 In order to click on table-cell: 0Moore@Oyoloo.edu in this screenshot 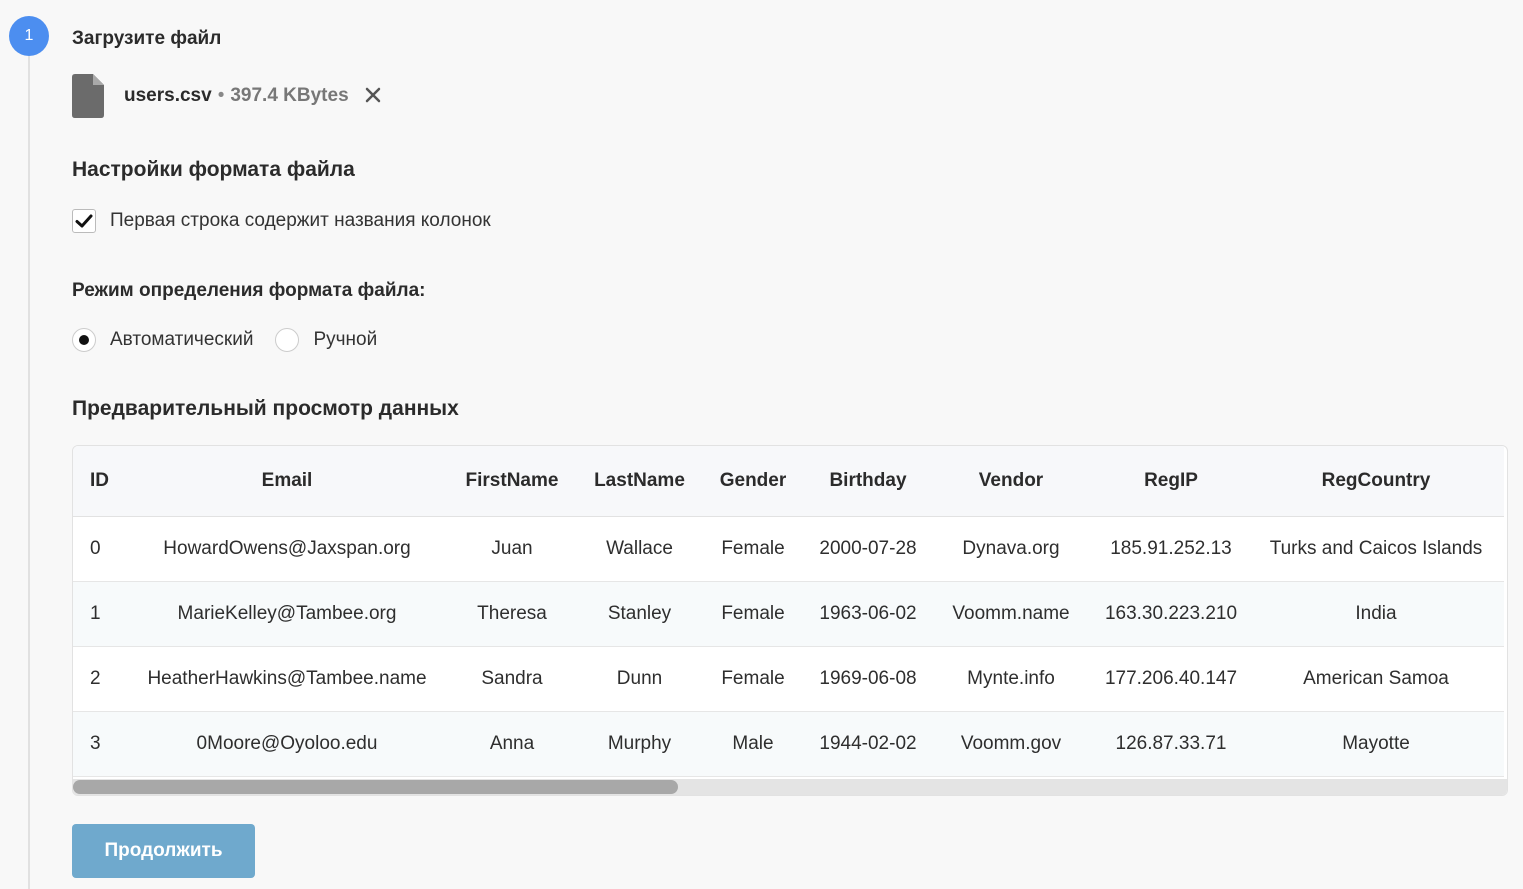, I will do `click(287, 743)`.